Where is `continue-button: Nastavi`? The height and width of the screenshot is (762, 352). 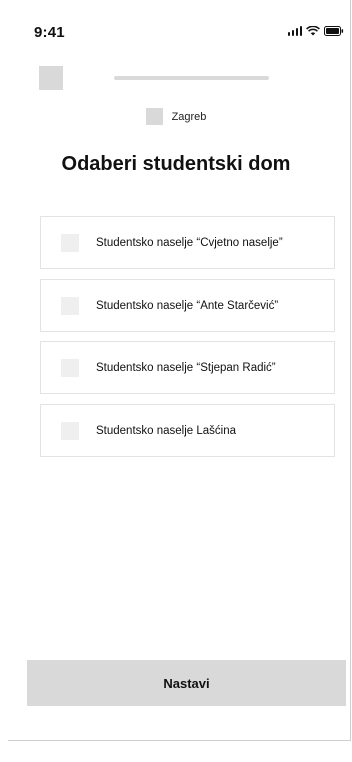 continue-button: Nastavi is located at coordinates (186, 683).